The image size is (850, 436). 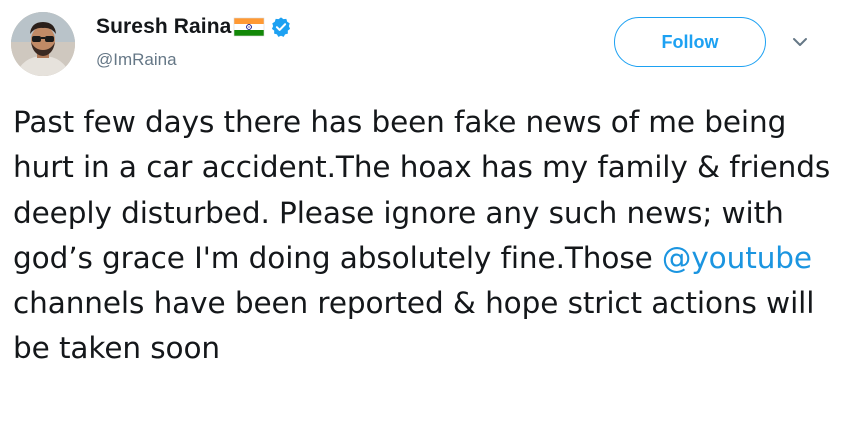 I want to click on name-row: Suresh Raina, so click(x=194, y=27).